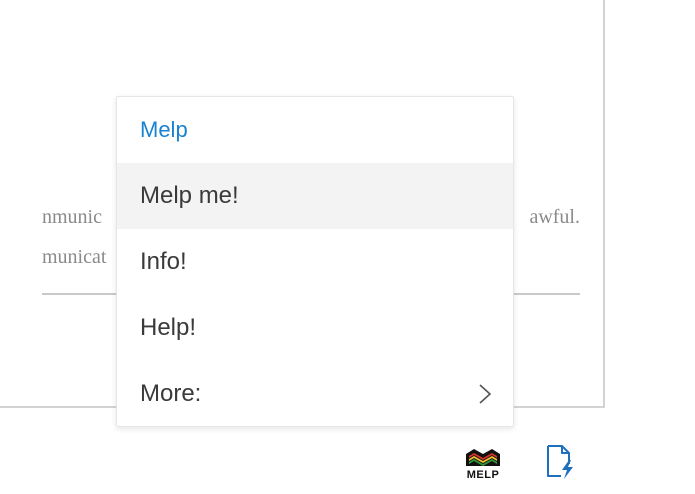 The image size is (695, 494). I want to click on document-text-line: municat, so click(74, 257).